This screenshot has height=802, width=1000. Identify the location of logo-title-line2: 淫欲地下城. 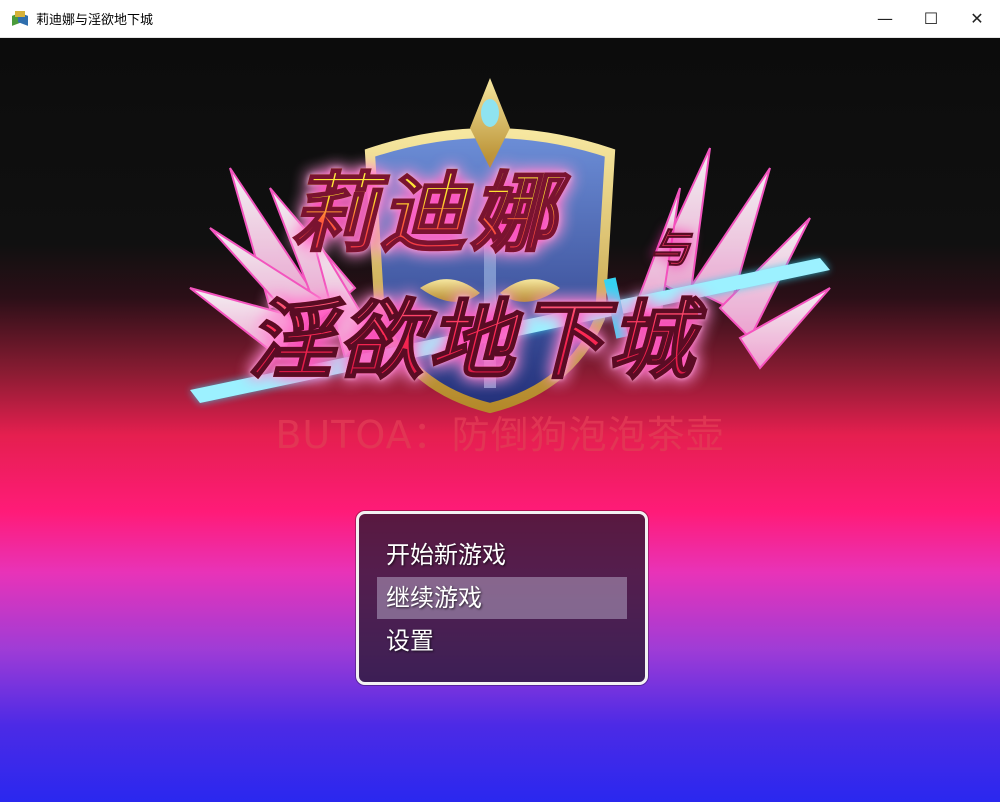
(472, 332).